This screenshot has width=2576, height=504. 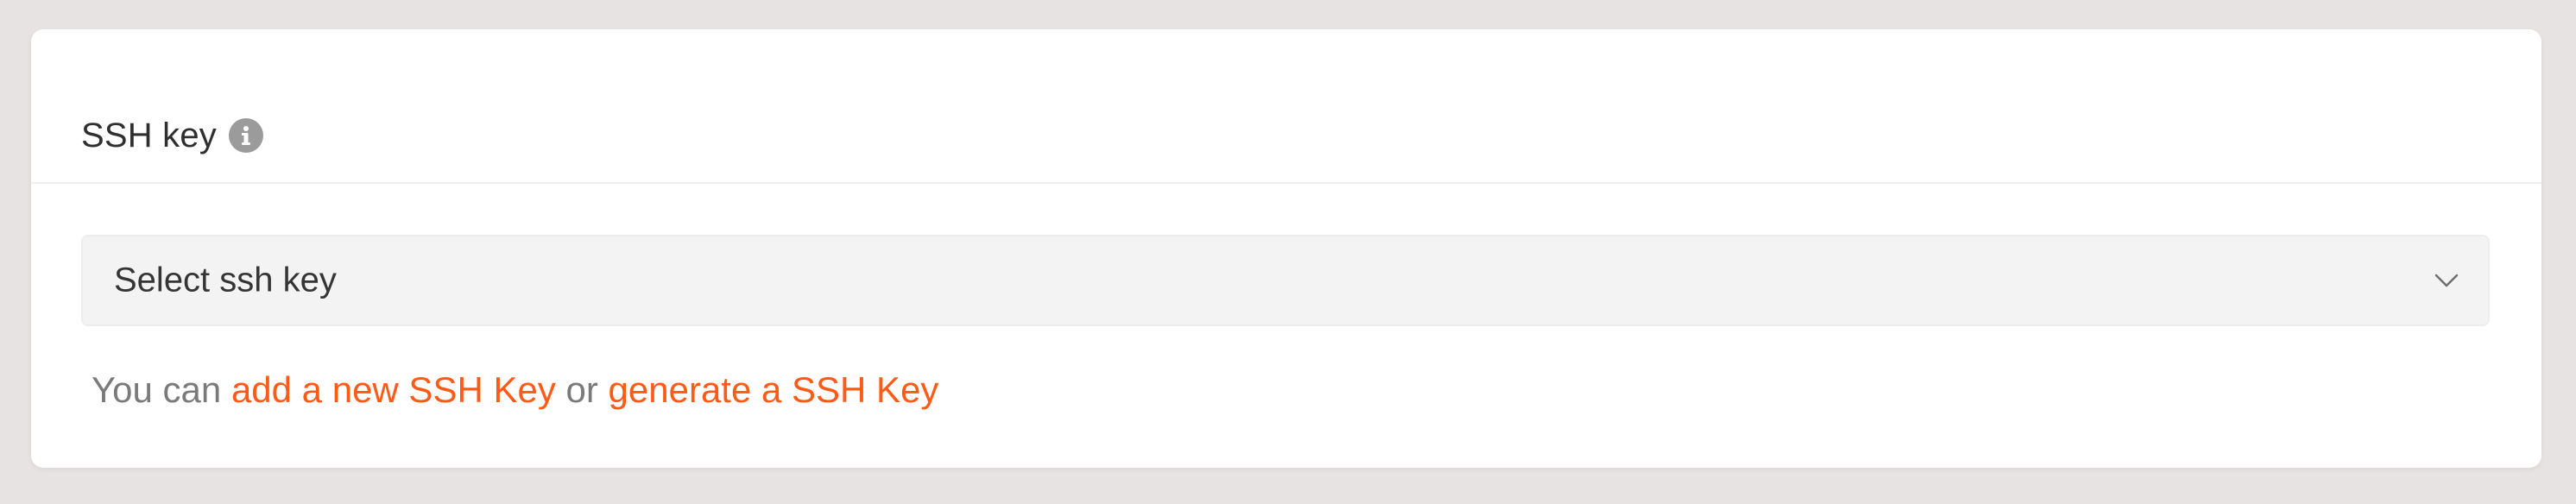 I want to click on ssh-key-select-value: Select ssh key, so click(x=225, y=280).